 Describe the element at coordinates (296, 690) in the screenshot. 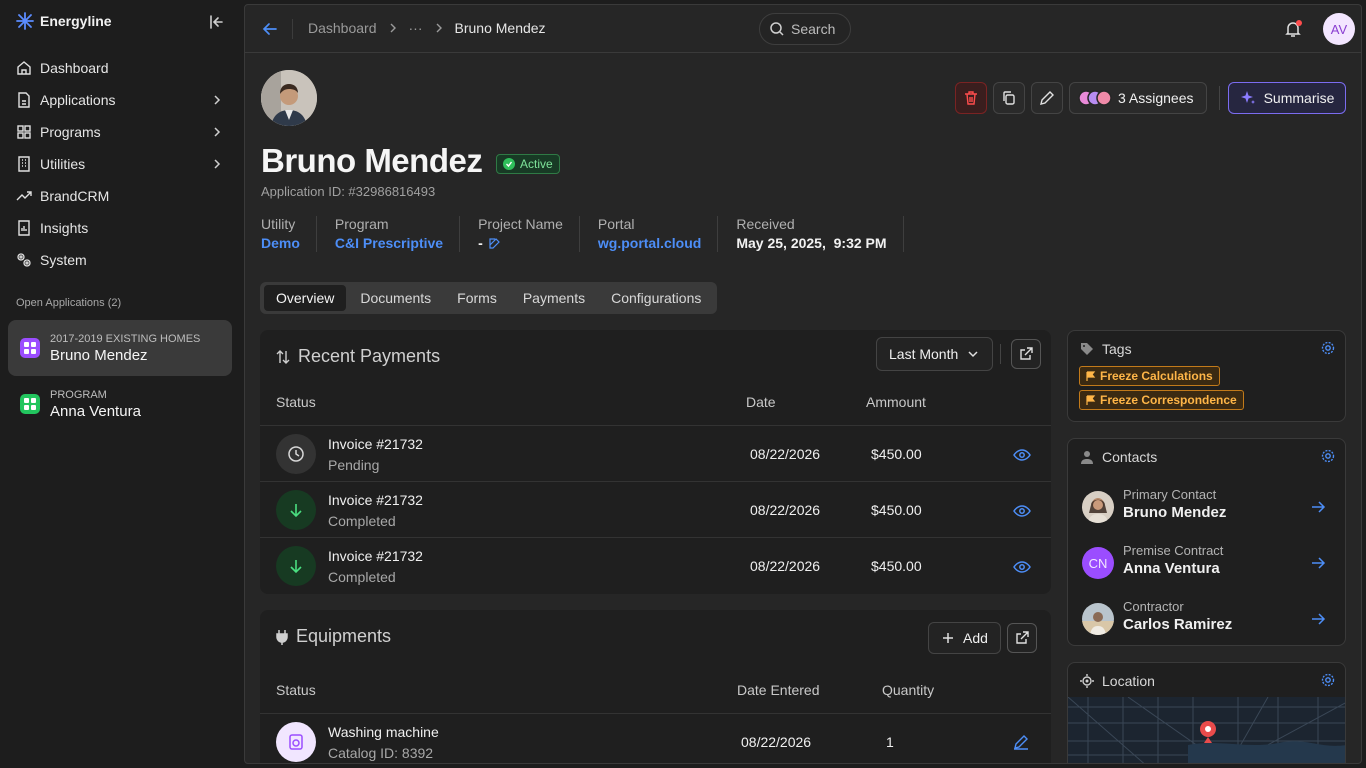

I see `column-header-status: Status` at that location.